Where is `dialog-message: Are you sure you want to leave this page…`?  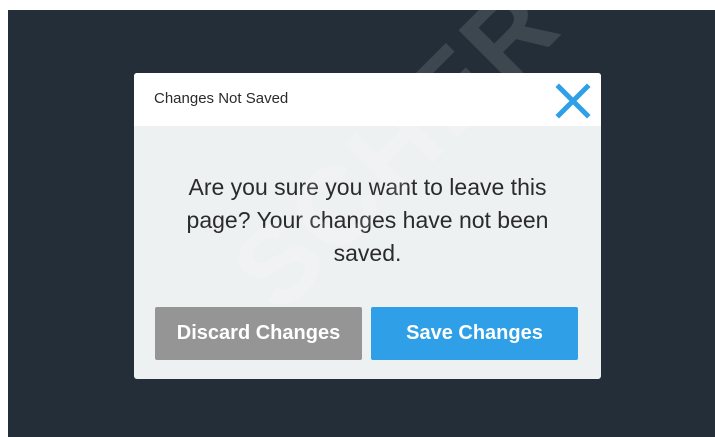 dialog-message: Are you sure you want to leave this page… is located at coordinates (367, 220).